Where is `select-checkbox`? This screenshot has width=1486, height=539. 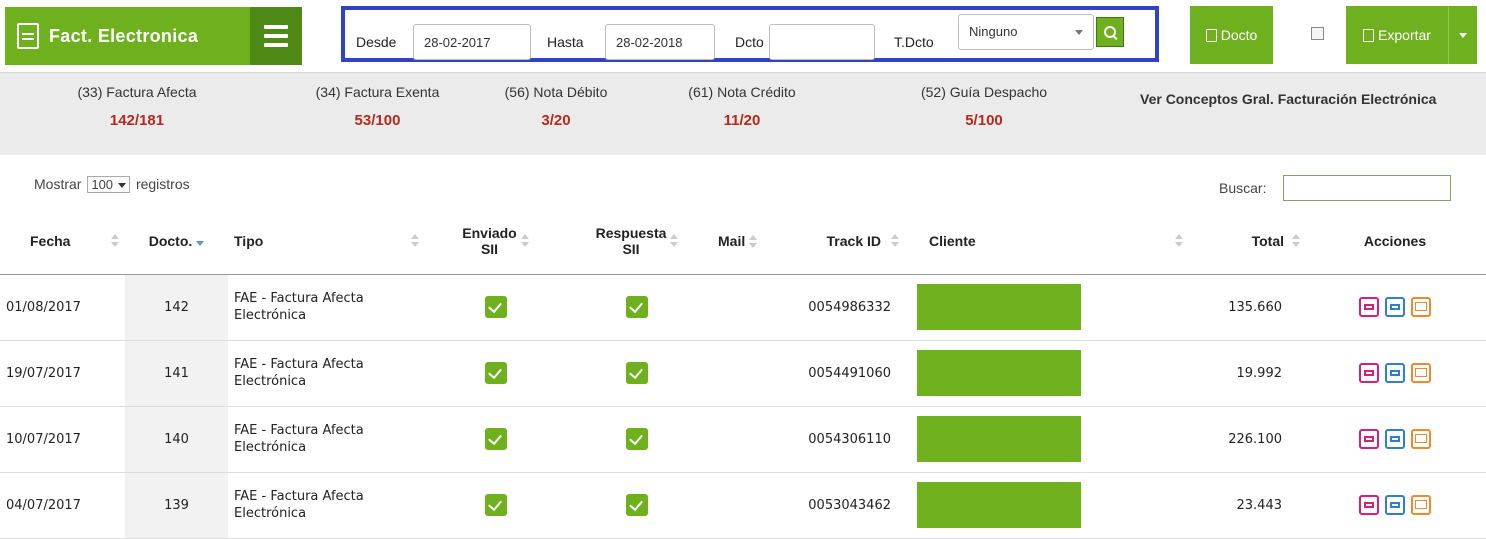 select-checkbox is located at coordinates (1317, 33).